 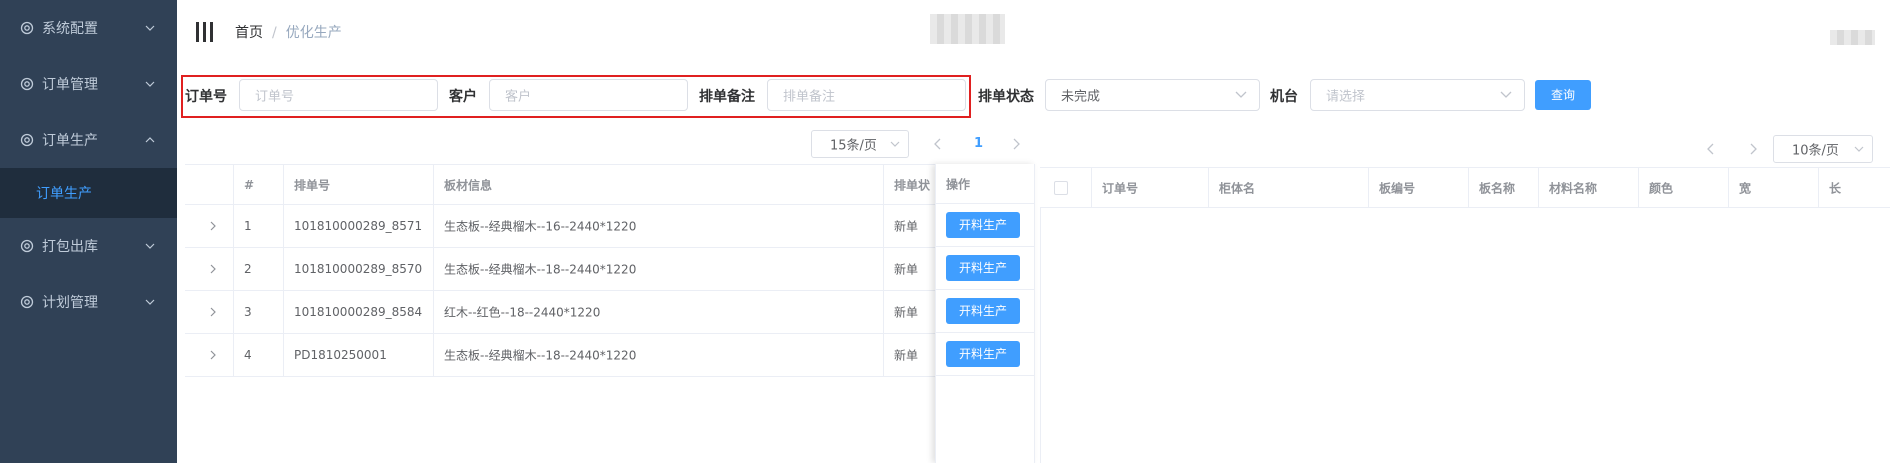 What do you see at coordinates (359, 269) in the screenshot?
I see `row-schedule-no: 101810000289_8570` at bounding box center [359, 269].